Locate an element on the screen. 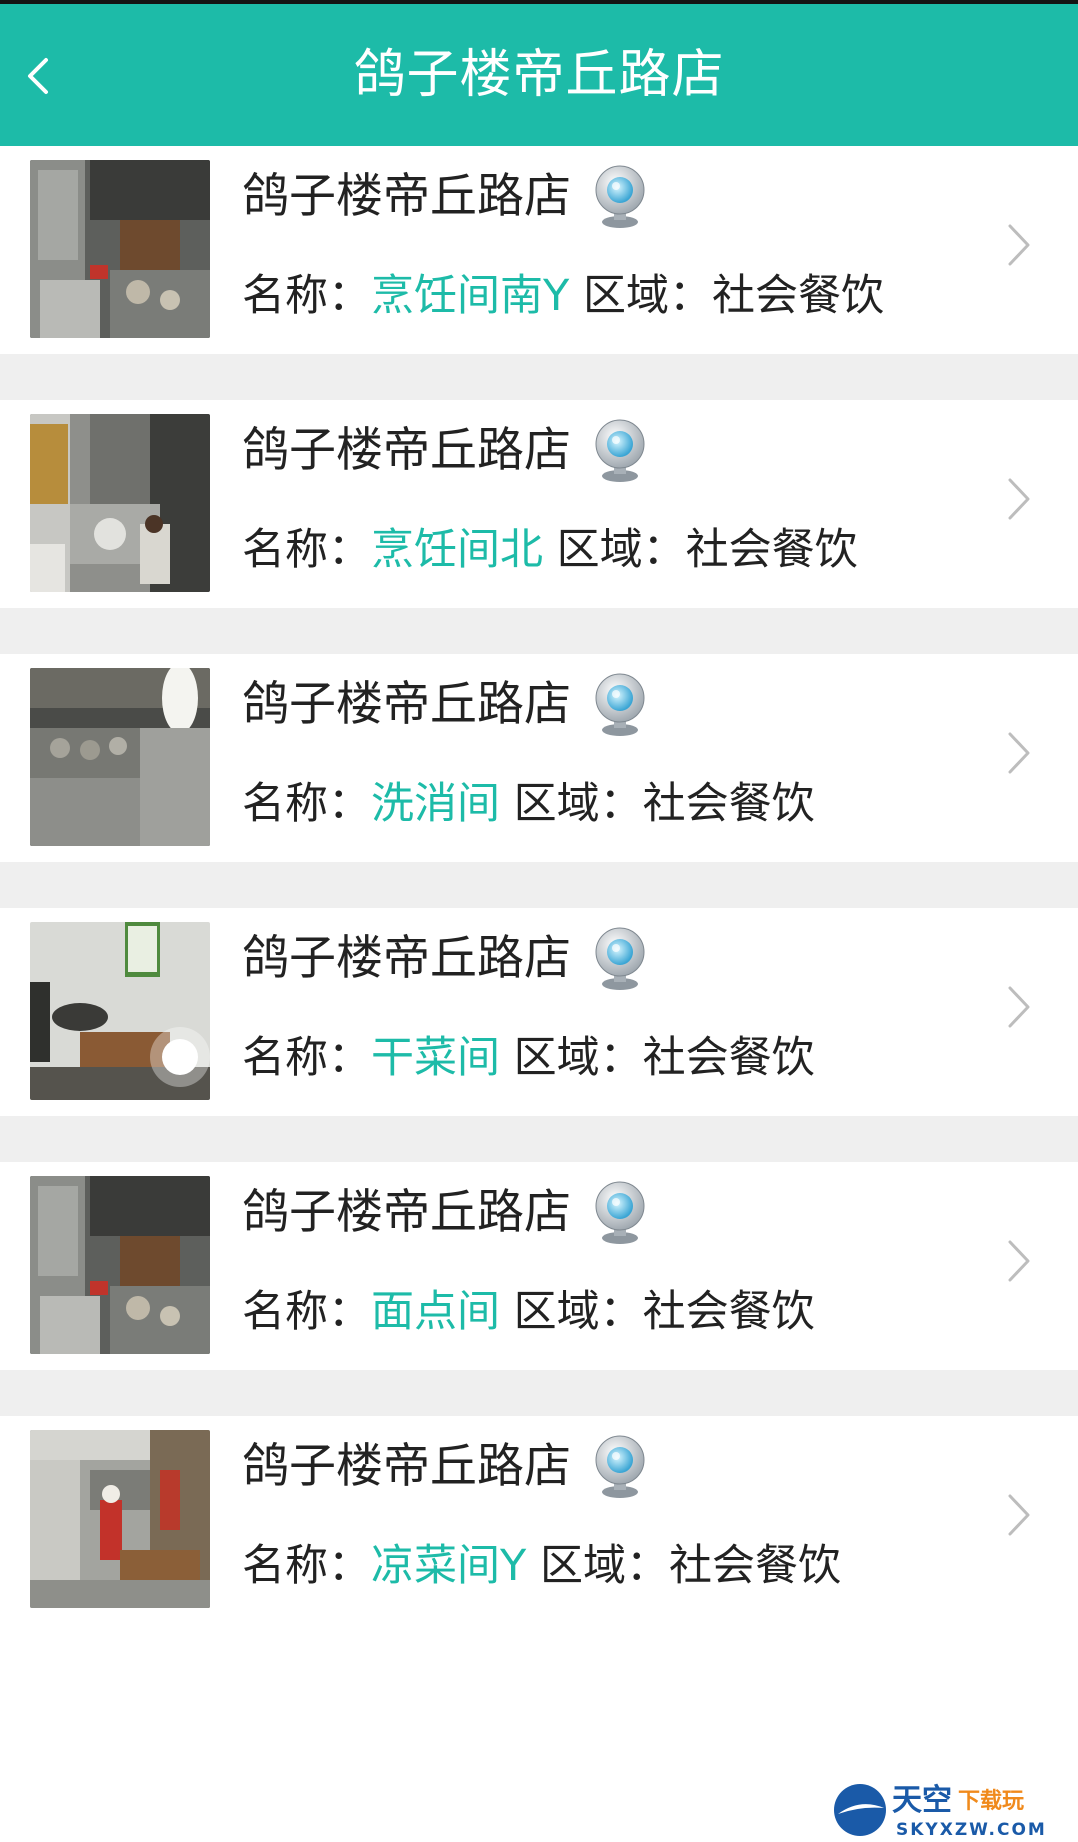 Image resolution: width=1078 pixels, height=1842 pixels. camera-name: 凉菜间Y is located at coordinates (449, 1566).